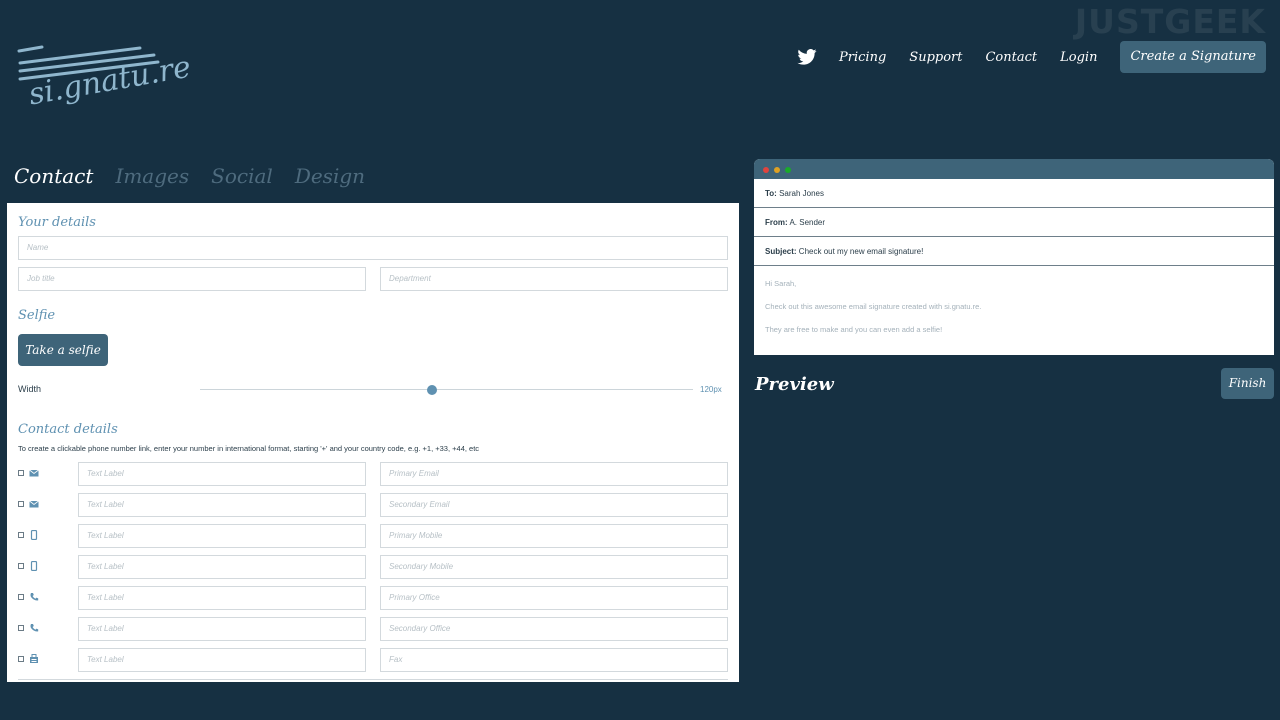  I want to click on contact-row: Text Label Secondary Mobile, so click(373, 567).